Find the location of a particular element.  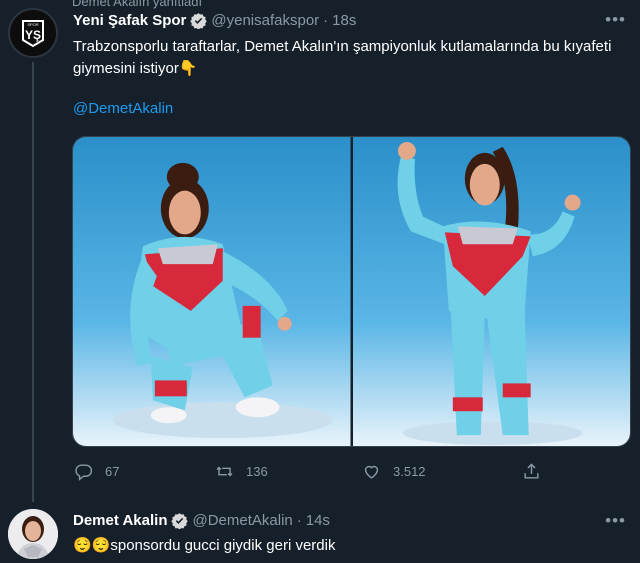

author-handle: @DemetAkalin is located at coordinates (242, 520).